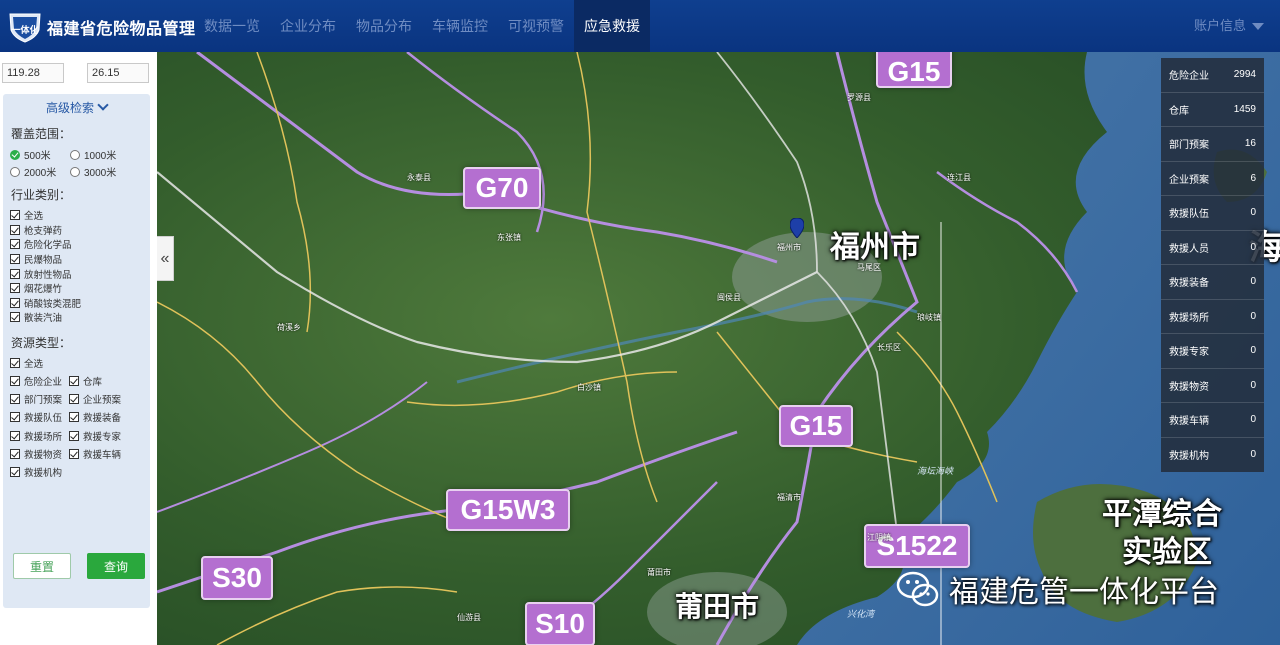 This screenshot has height=645, width=1280. I want to click on town-label: 罗源县, so click(859, 97).